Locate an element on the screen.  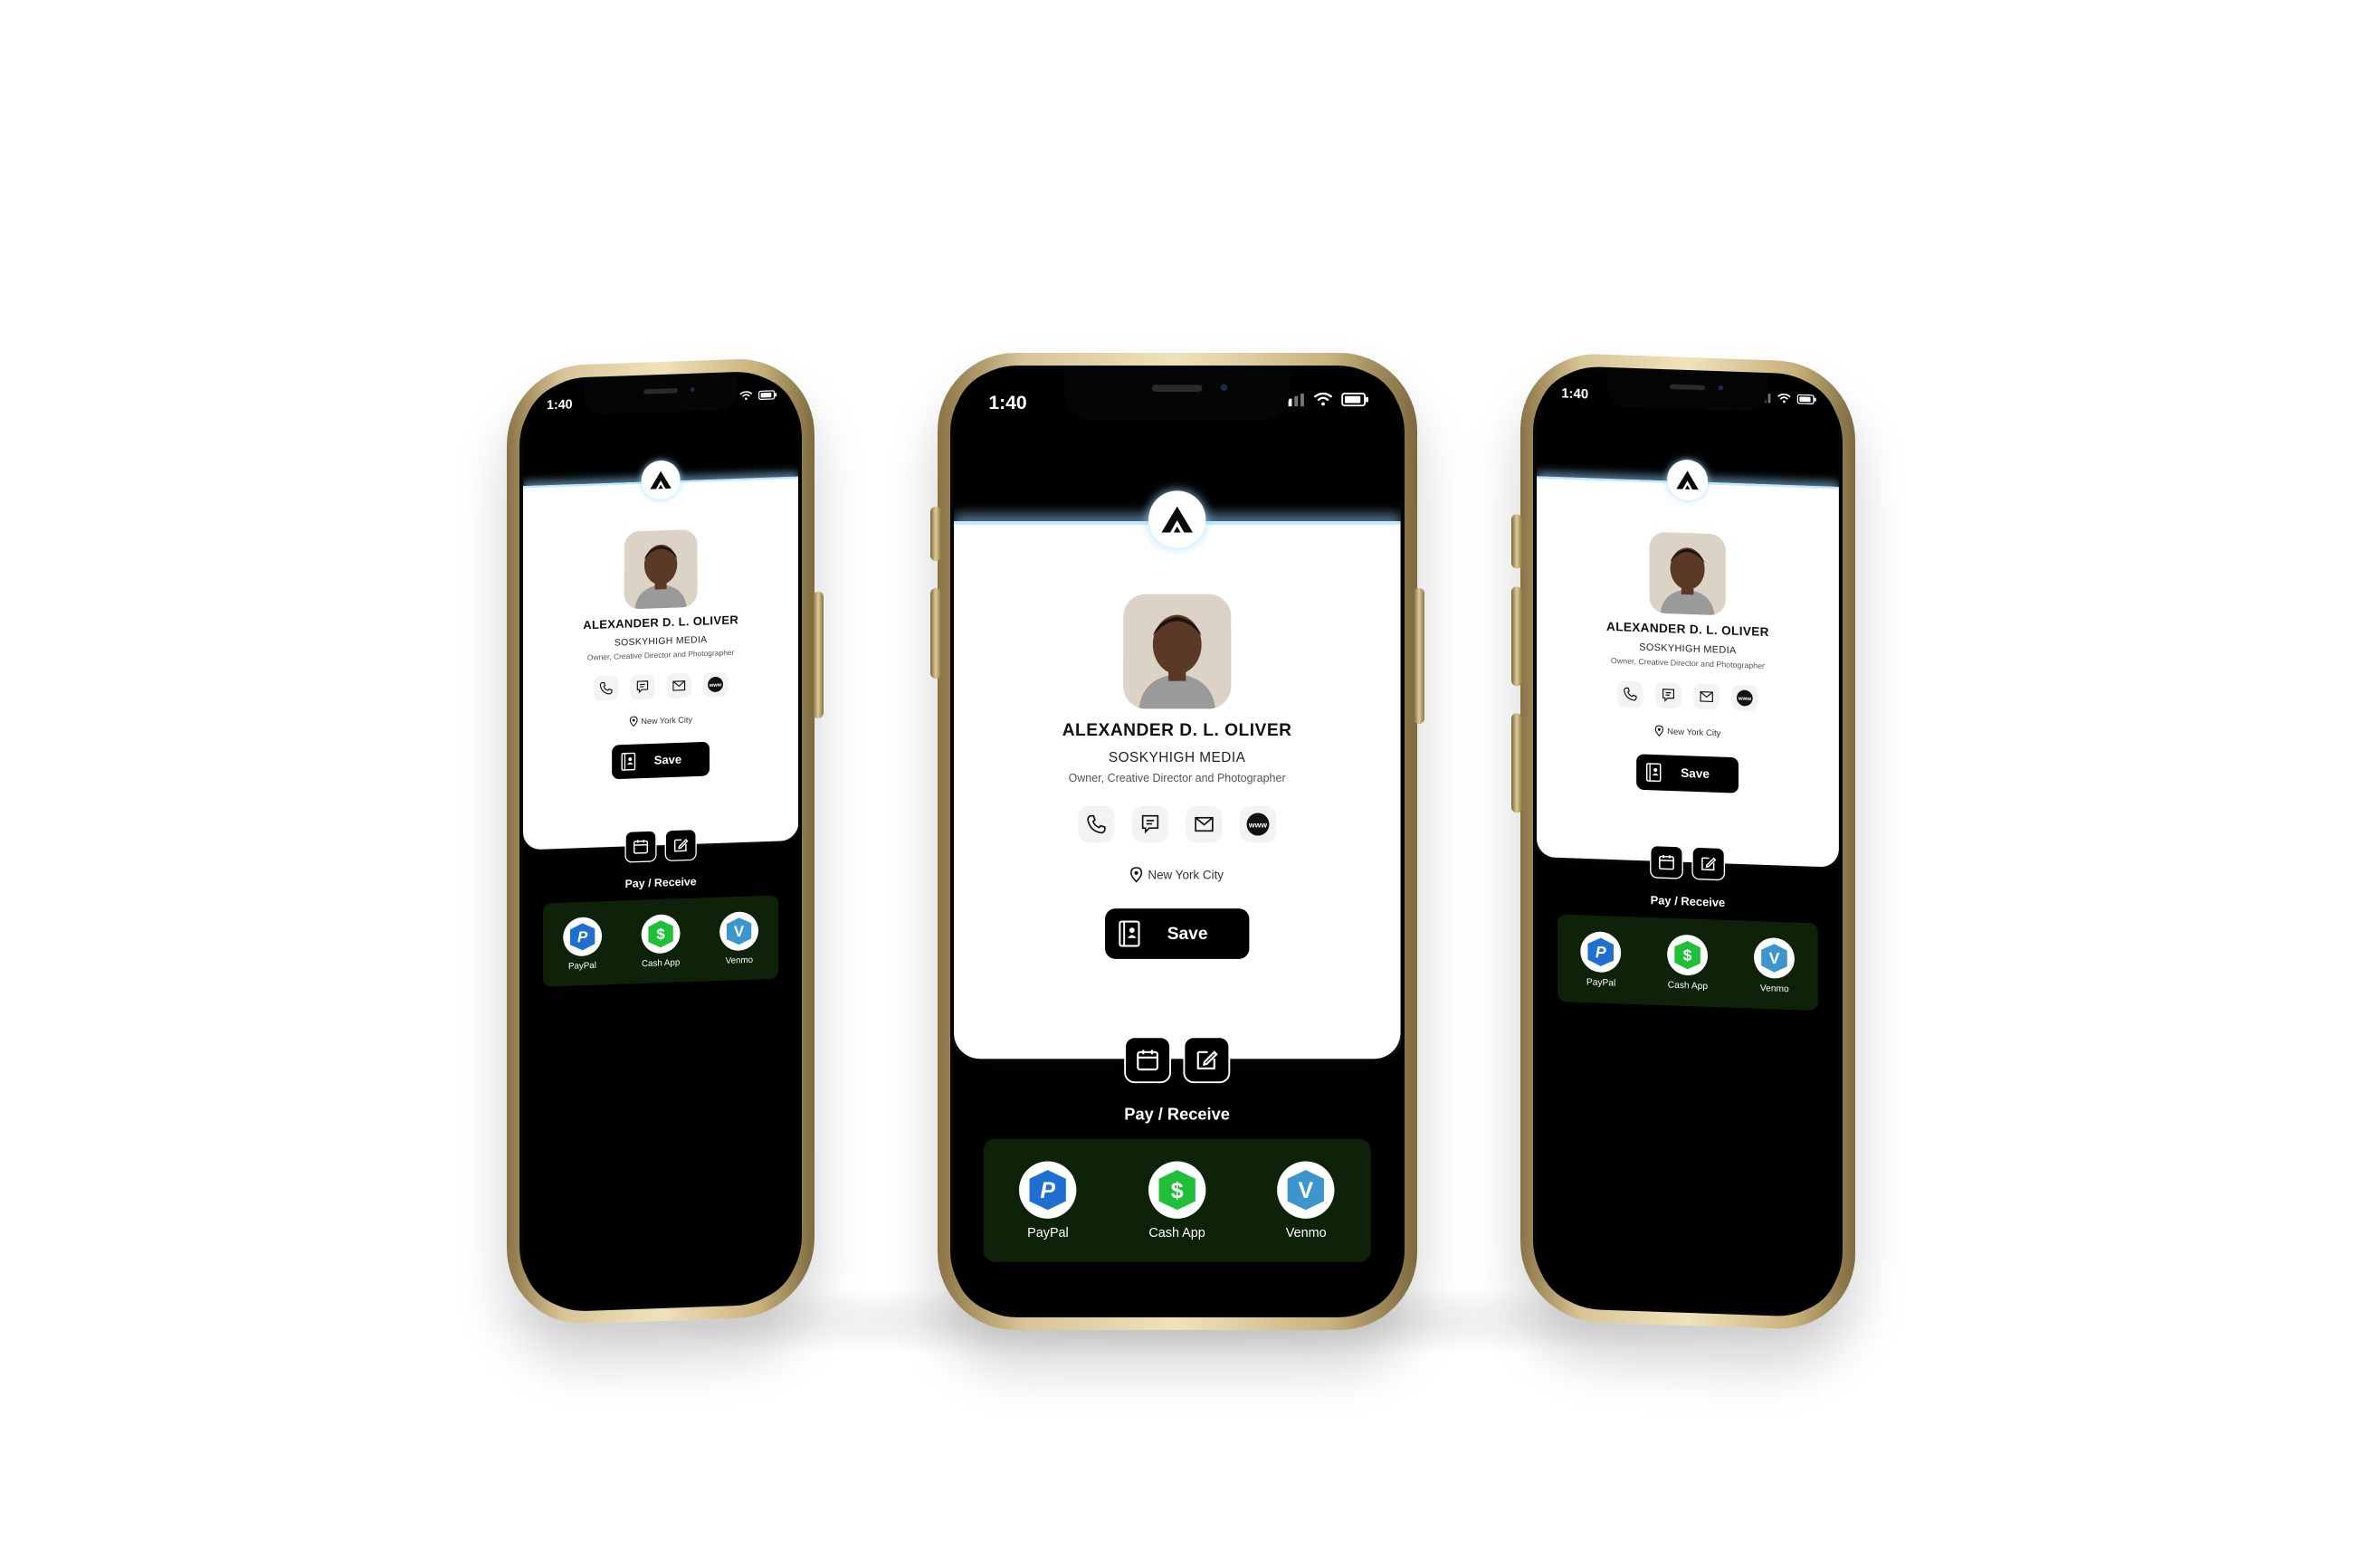
svg-text: www is located at coordinates (1258, 825).